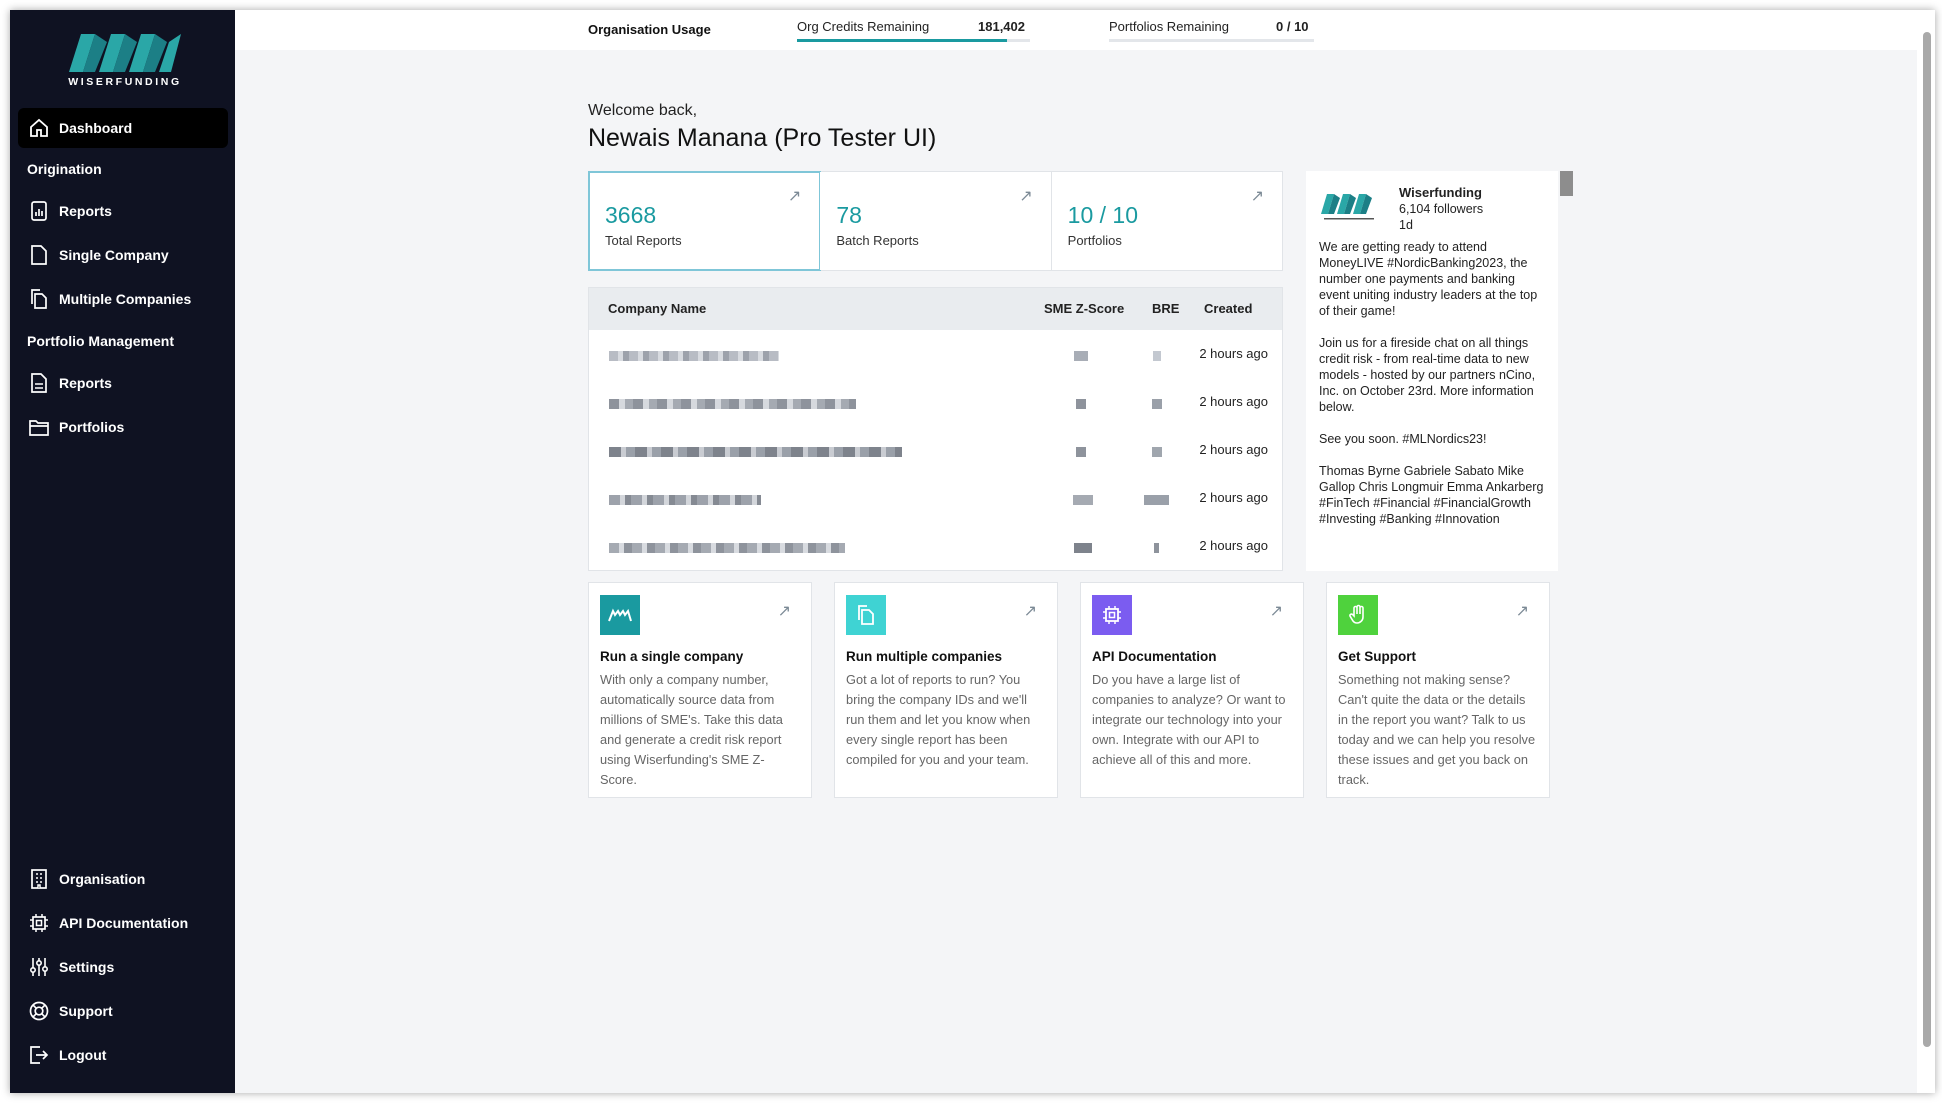  Describe the element at coordinates (649, 29) in the screenshot. I see `usage-title: Organisation Usage` at that location.